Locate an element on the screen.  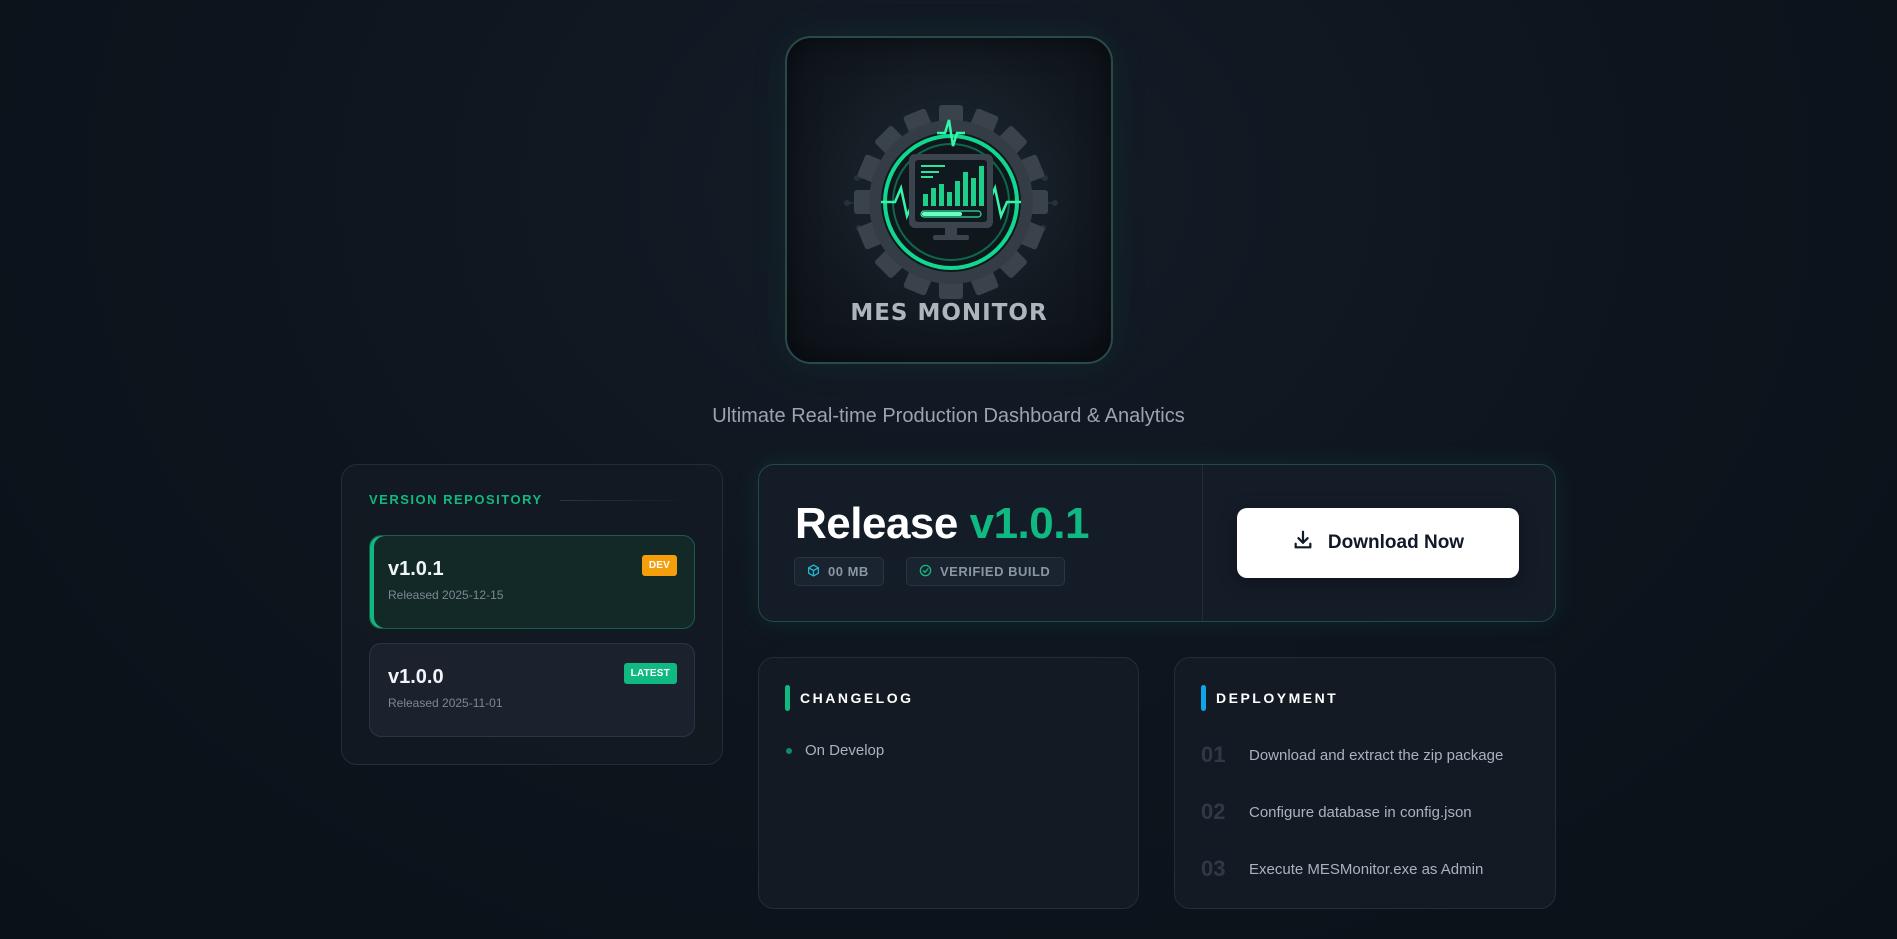
download-label: Download Now is located at coordinates (1396, 542).